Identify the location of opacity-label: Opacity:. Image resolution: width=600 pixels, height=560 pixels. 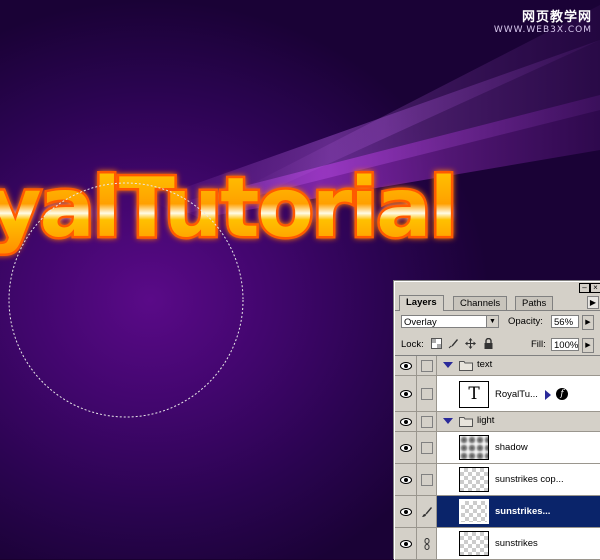
(525, 321).